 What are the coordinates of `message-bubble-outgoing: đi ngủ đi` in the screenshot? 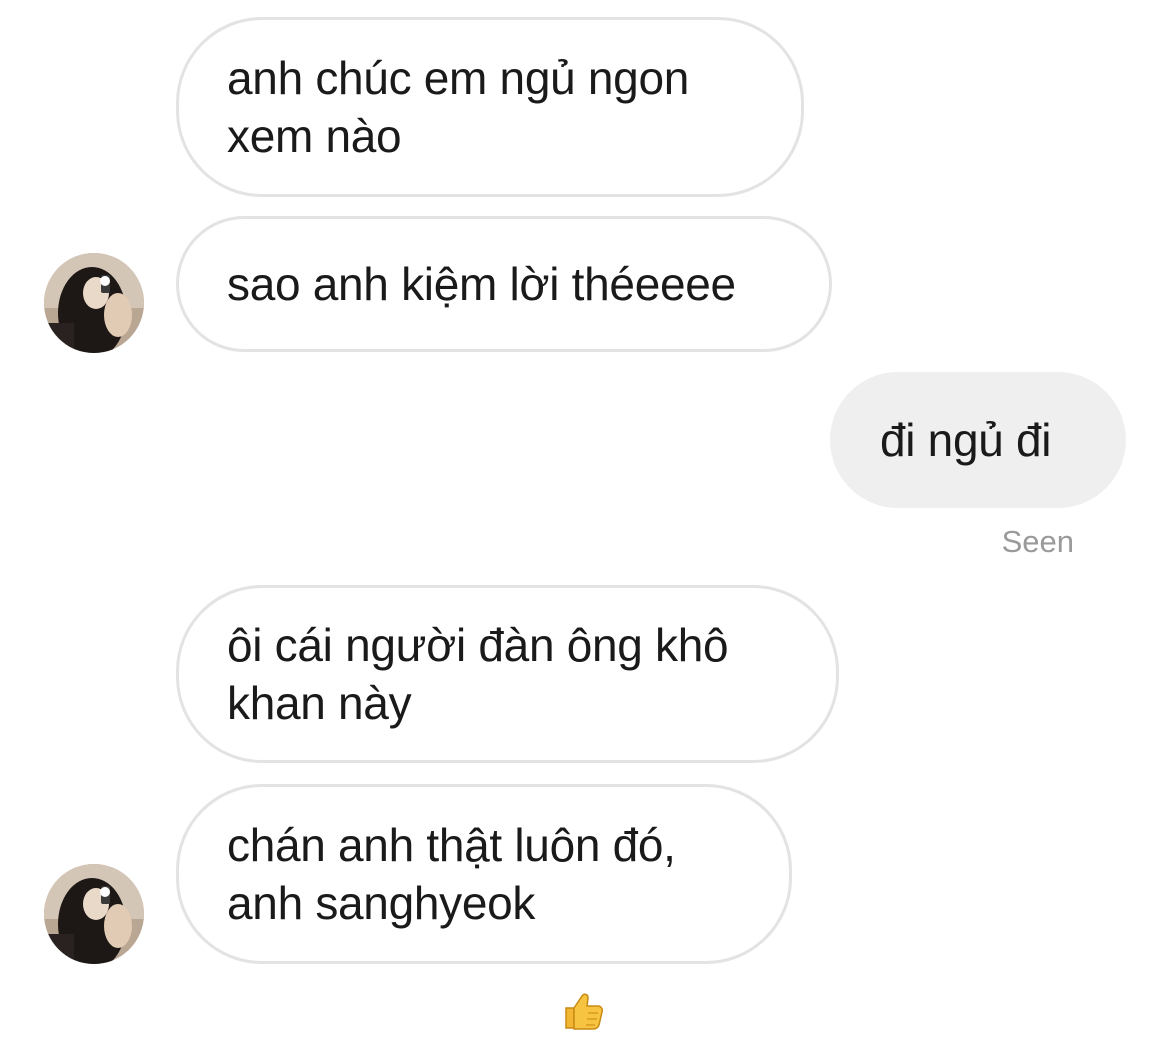 It's located at (978, 440).